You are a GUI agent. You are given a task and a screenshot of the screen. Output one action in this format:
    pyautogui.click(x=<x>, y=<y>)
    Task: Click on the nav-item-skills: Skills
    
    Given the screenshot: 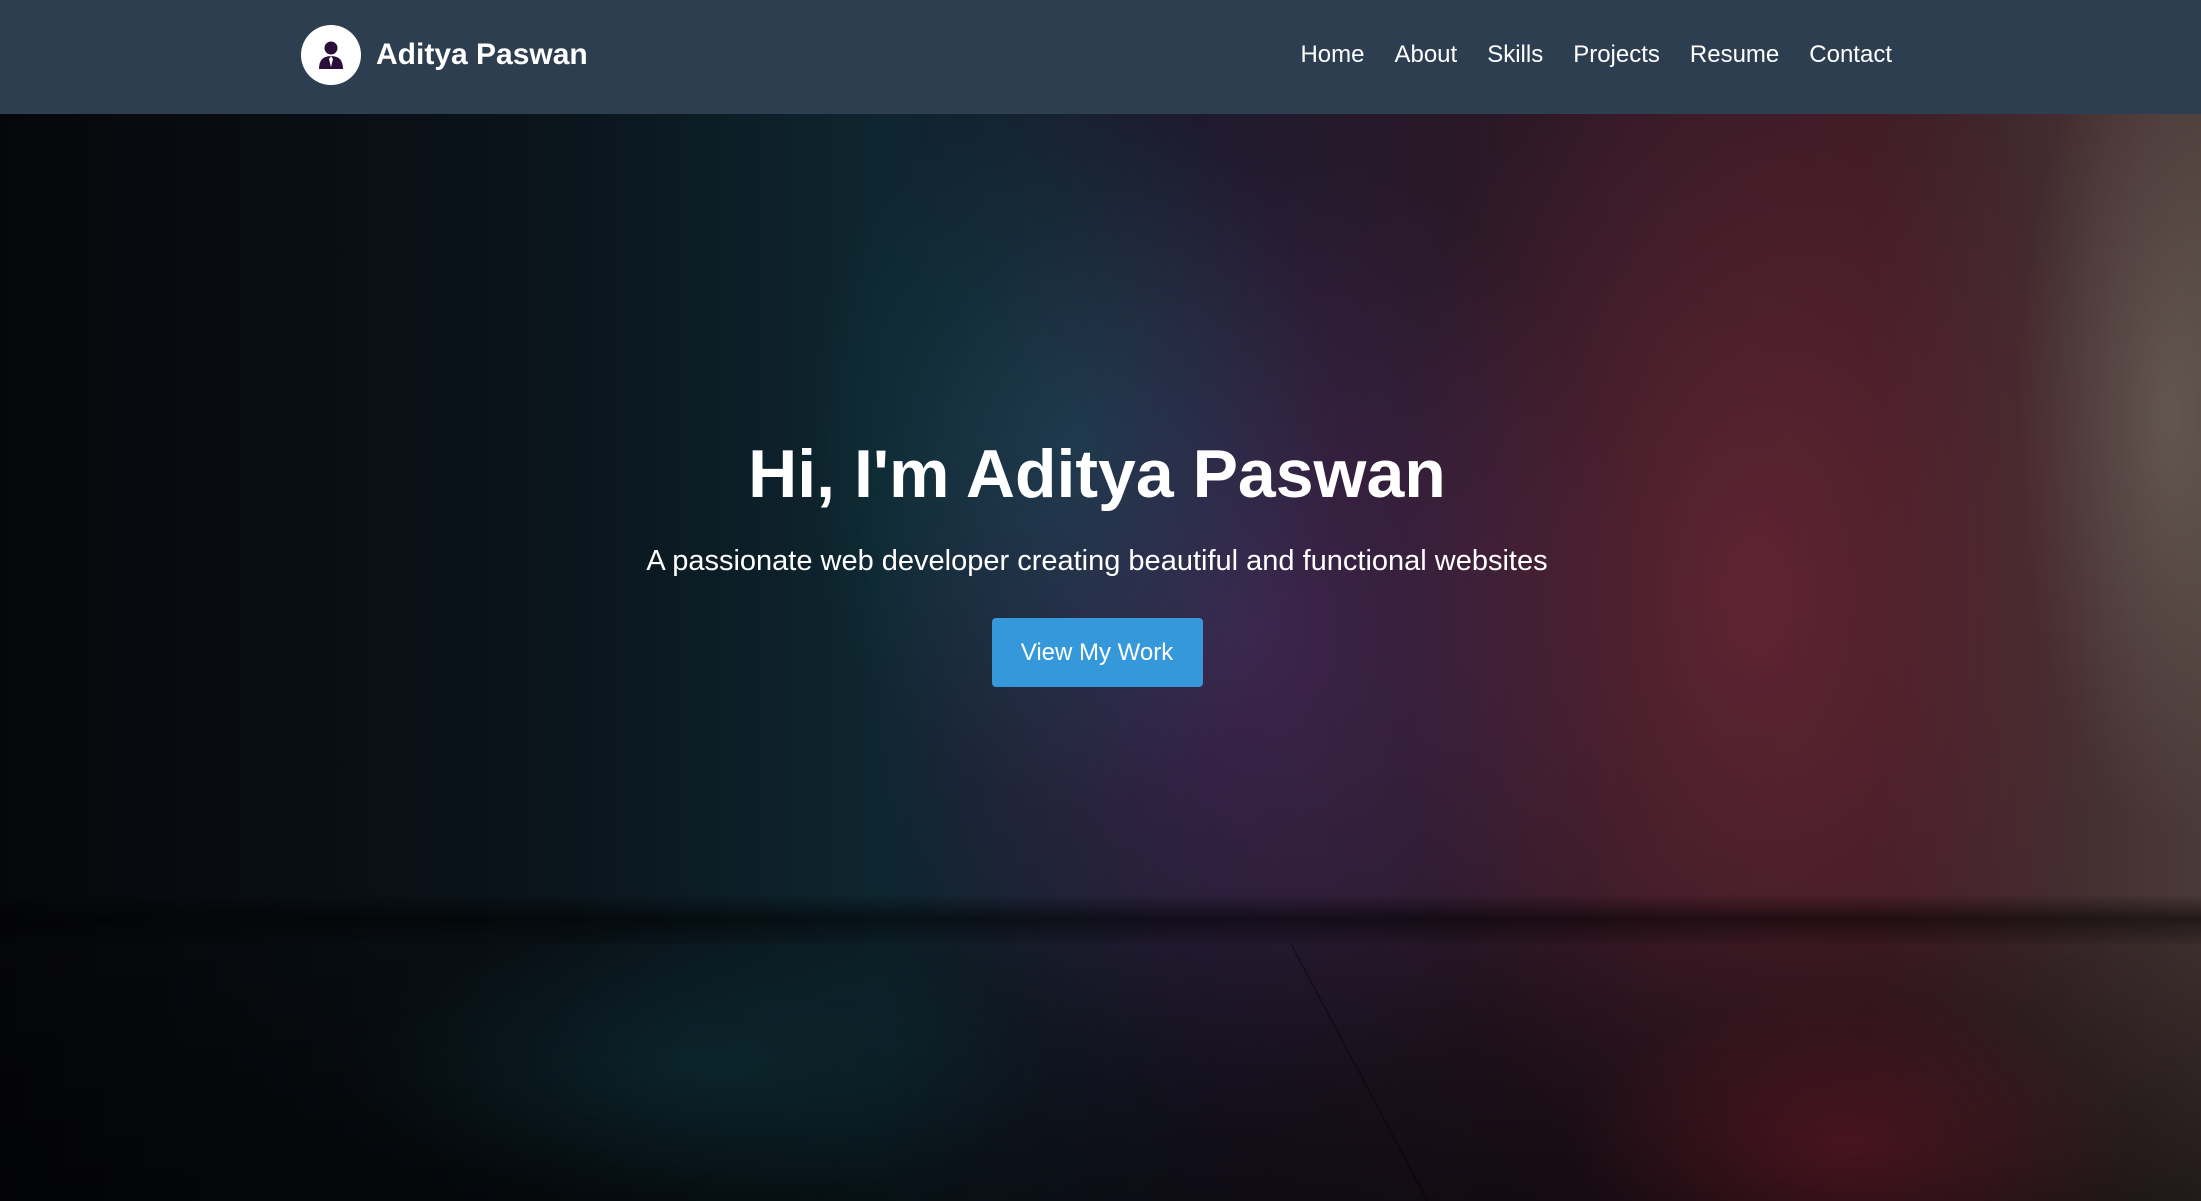 What is the action you would take?
    pyautogui.click(x=1515, y=55)
    